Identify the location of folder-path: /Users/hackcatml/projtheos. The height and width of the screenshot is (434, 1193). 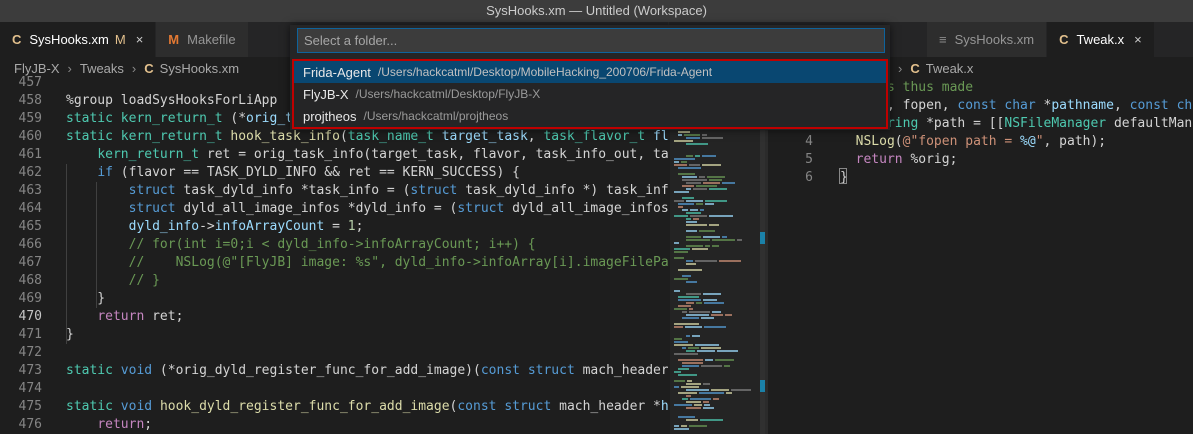
(436, 116).